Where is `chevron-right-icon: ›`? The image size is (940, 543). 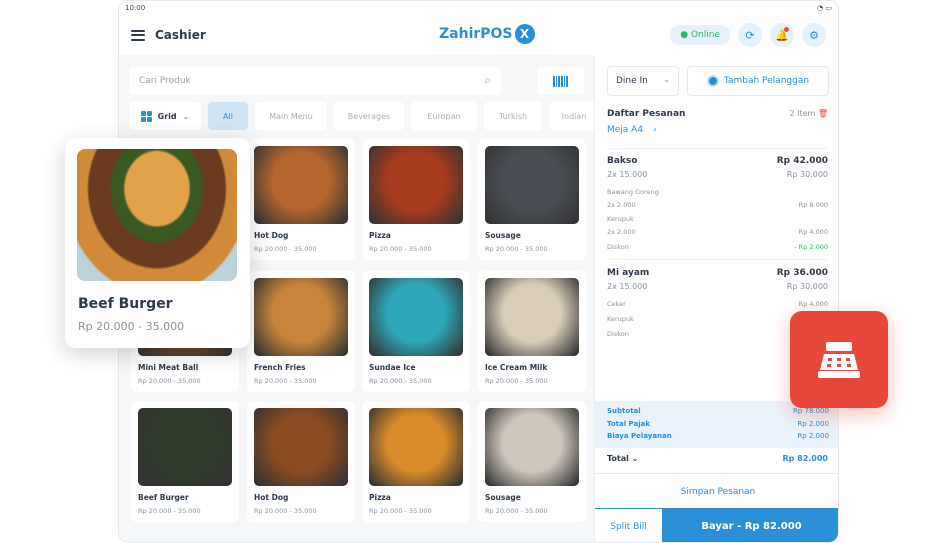
chevron-right-icon: › is located at coordinates (655, 130).